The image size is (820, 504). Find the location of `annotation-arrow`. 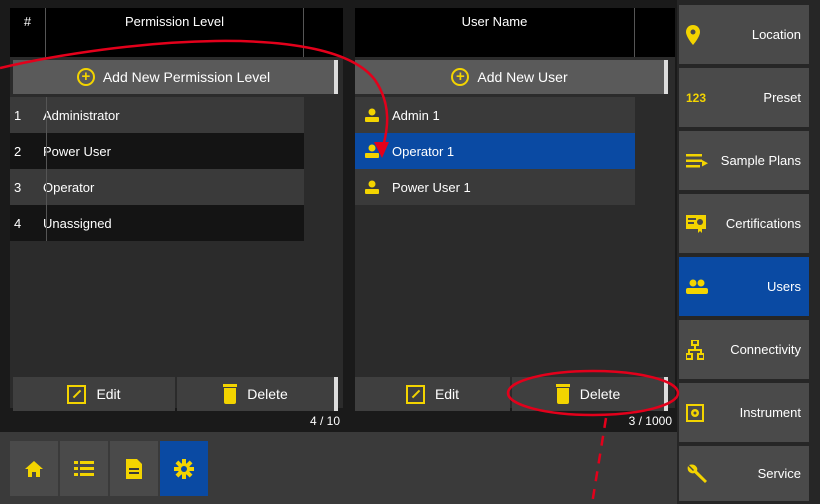

annotation-arrow is located at coordinates (194, 95).